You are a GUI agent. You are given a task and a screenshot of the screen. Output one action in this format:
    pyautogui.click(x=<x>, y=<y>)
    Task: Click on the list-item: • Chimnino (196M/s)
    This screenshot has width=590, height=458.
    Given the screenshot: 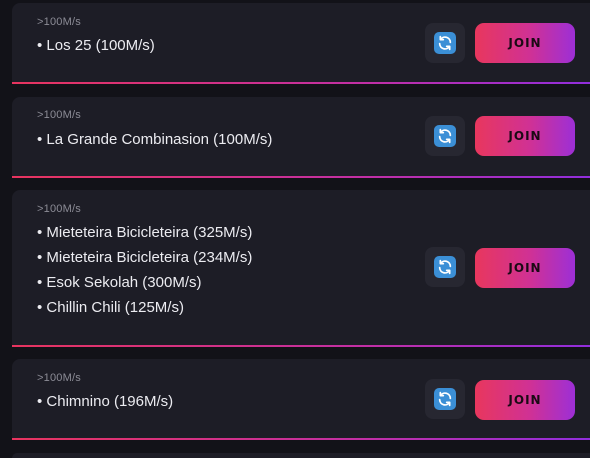 What is the action you would take?
    pyautogui.click(x=105, y=401)
    